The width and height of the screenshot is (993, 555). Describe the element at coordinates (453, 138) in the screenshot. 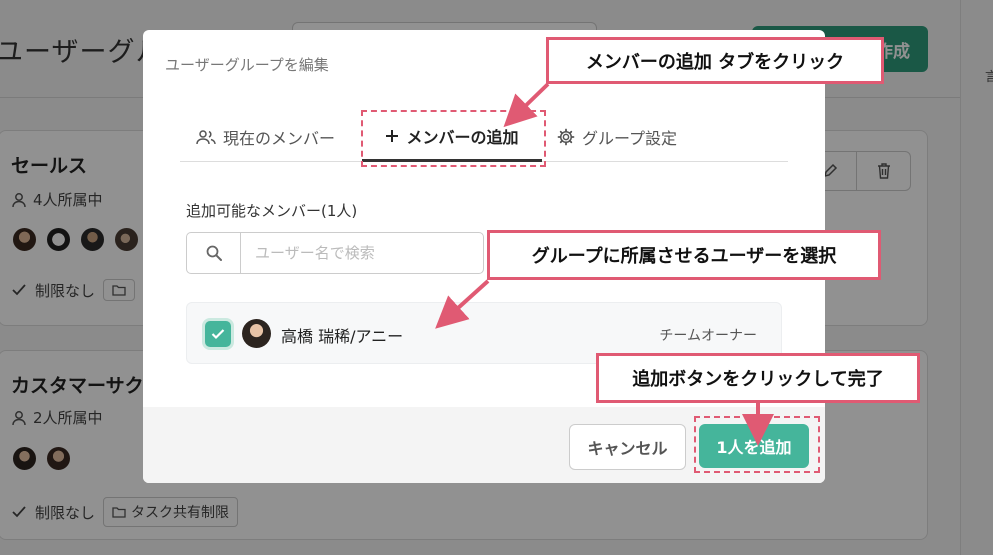

I see `highlight-add-tab` at that location.